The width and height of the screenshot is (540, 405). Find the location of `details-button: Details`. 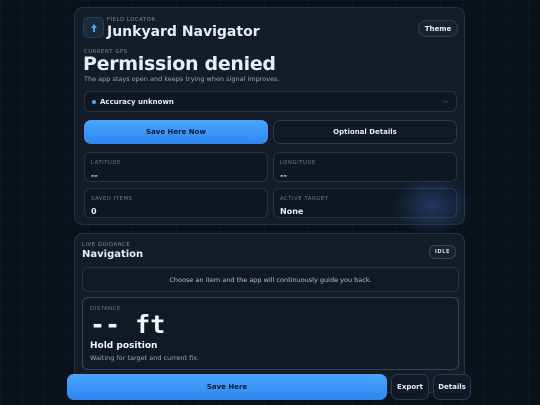

details-button: Details is located at coordinates (452, 387).